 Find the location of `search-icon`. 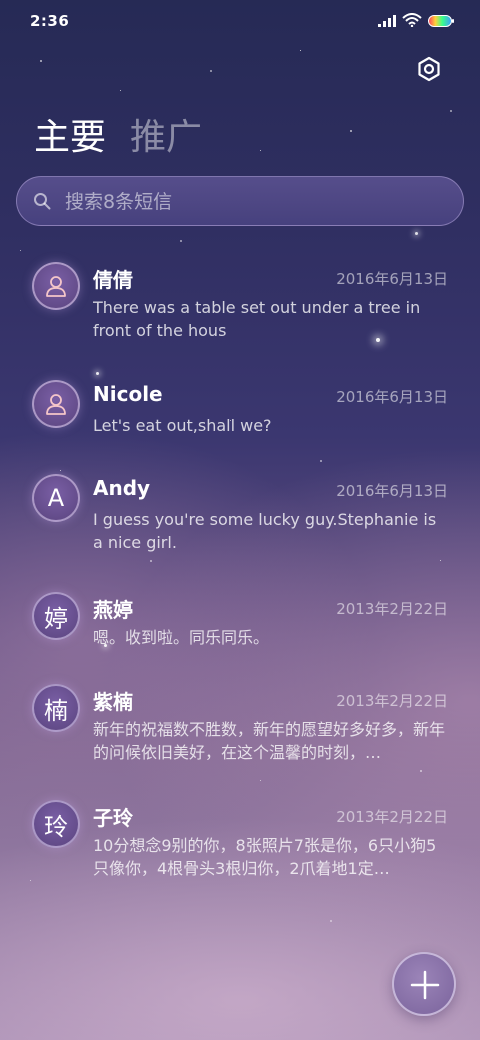

search-icon is located at coordinates (42, 201).